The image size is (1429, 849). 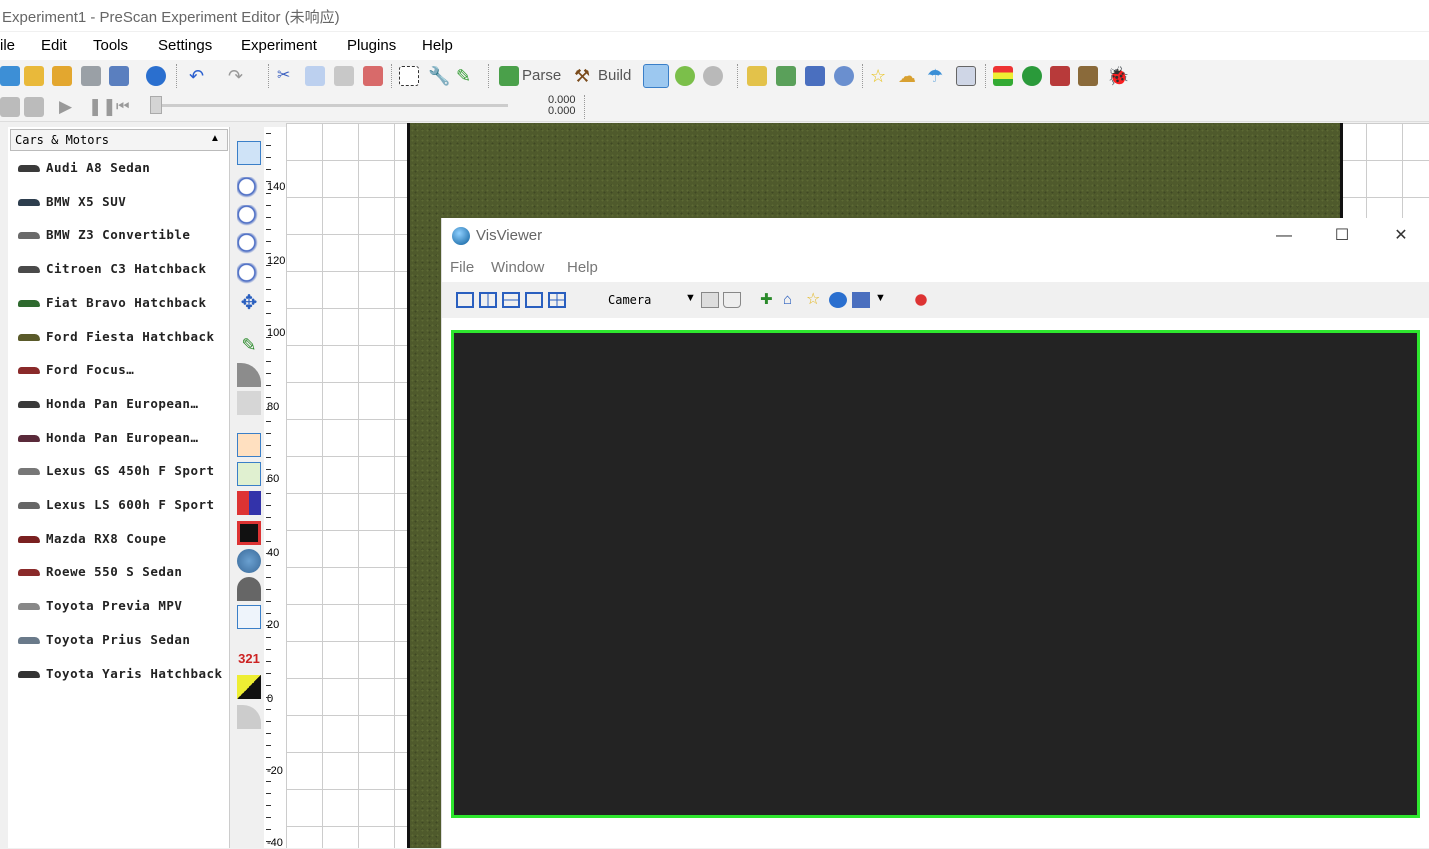 I want to click on menu-file: ile, so click(x=7, y=45).